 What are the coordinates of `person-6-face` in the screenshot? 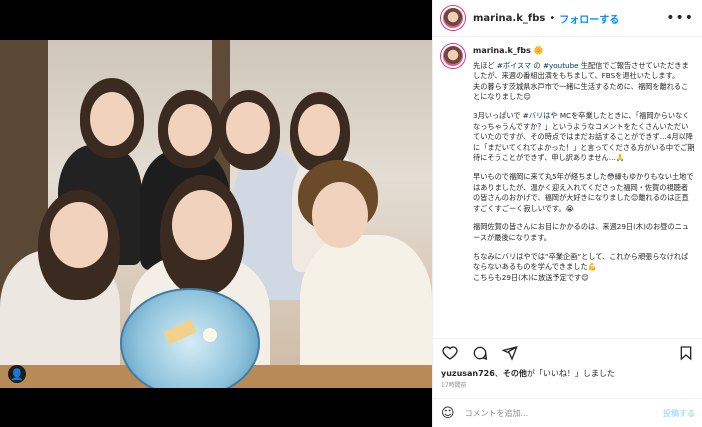 It's located at (202, 225).